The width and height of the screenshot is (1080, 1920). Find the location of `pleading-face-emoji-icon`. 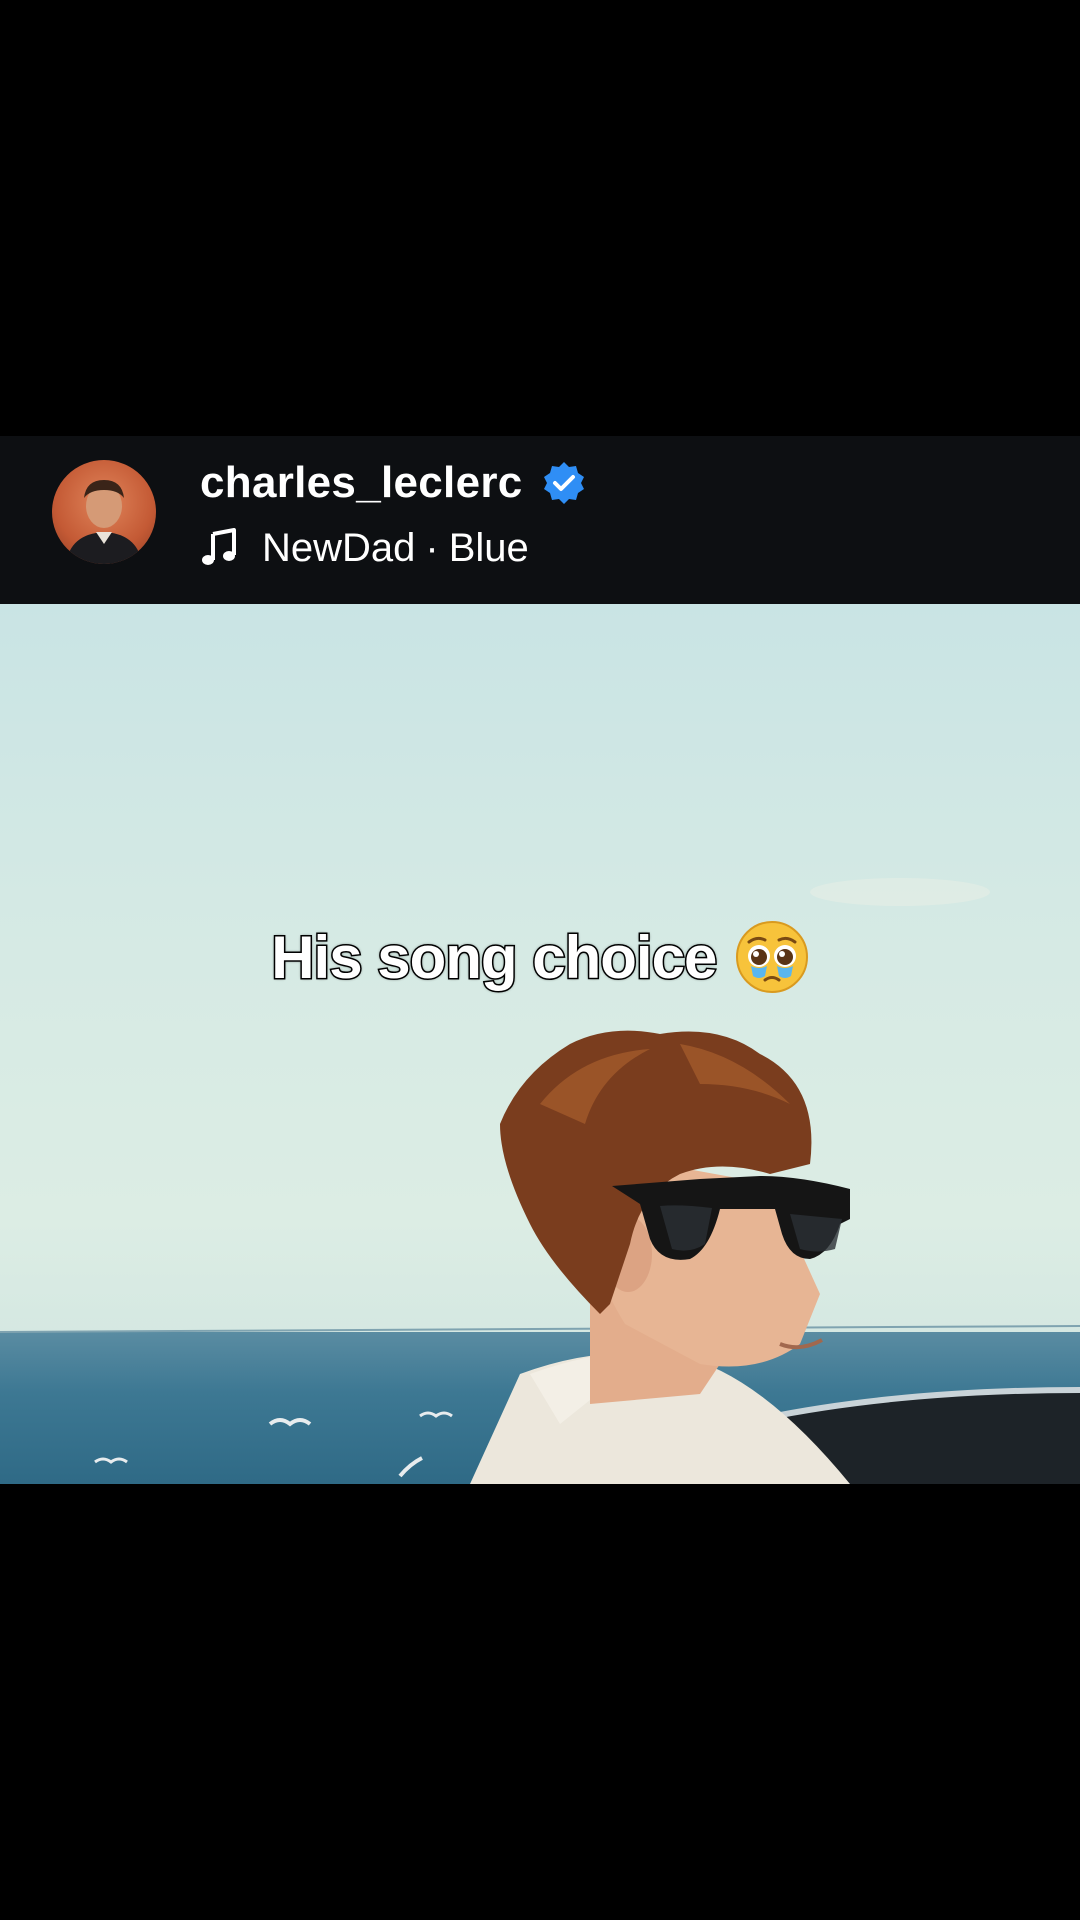

pleading-face-emoji-icon is located at coordinates (772, 957).